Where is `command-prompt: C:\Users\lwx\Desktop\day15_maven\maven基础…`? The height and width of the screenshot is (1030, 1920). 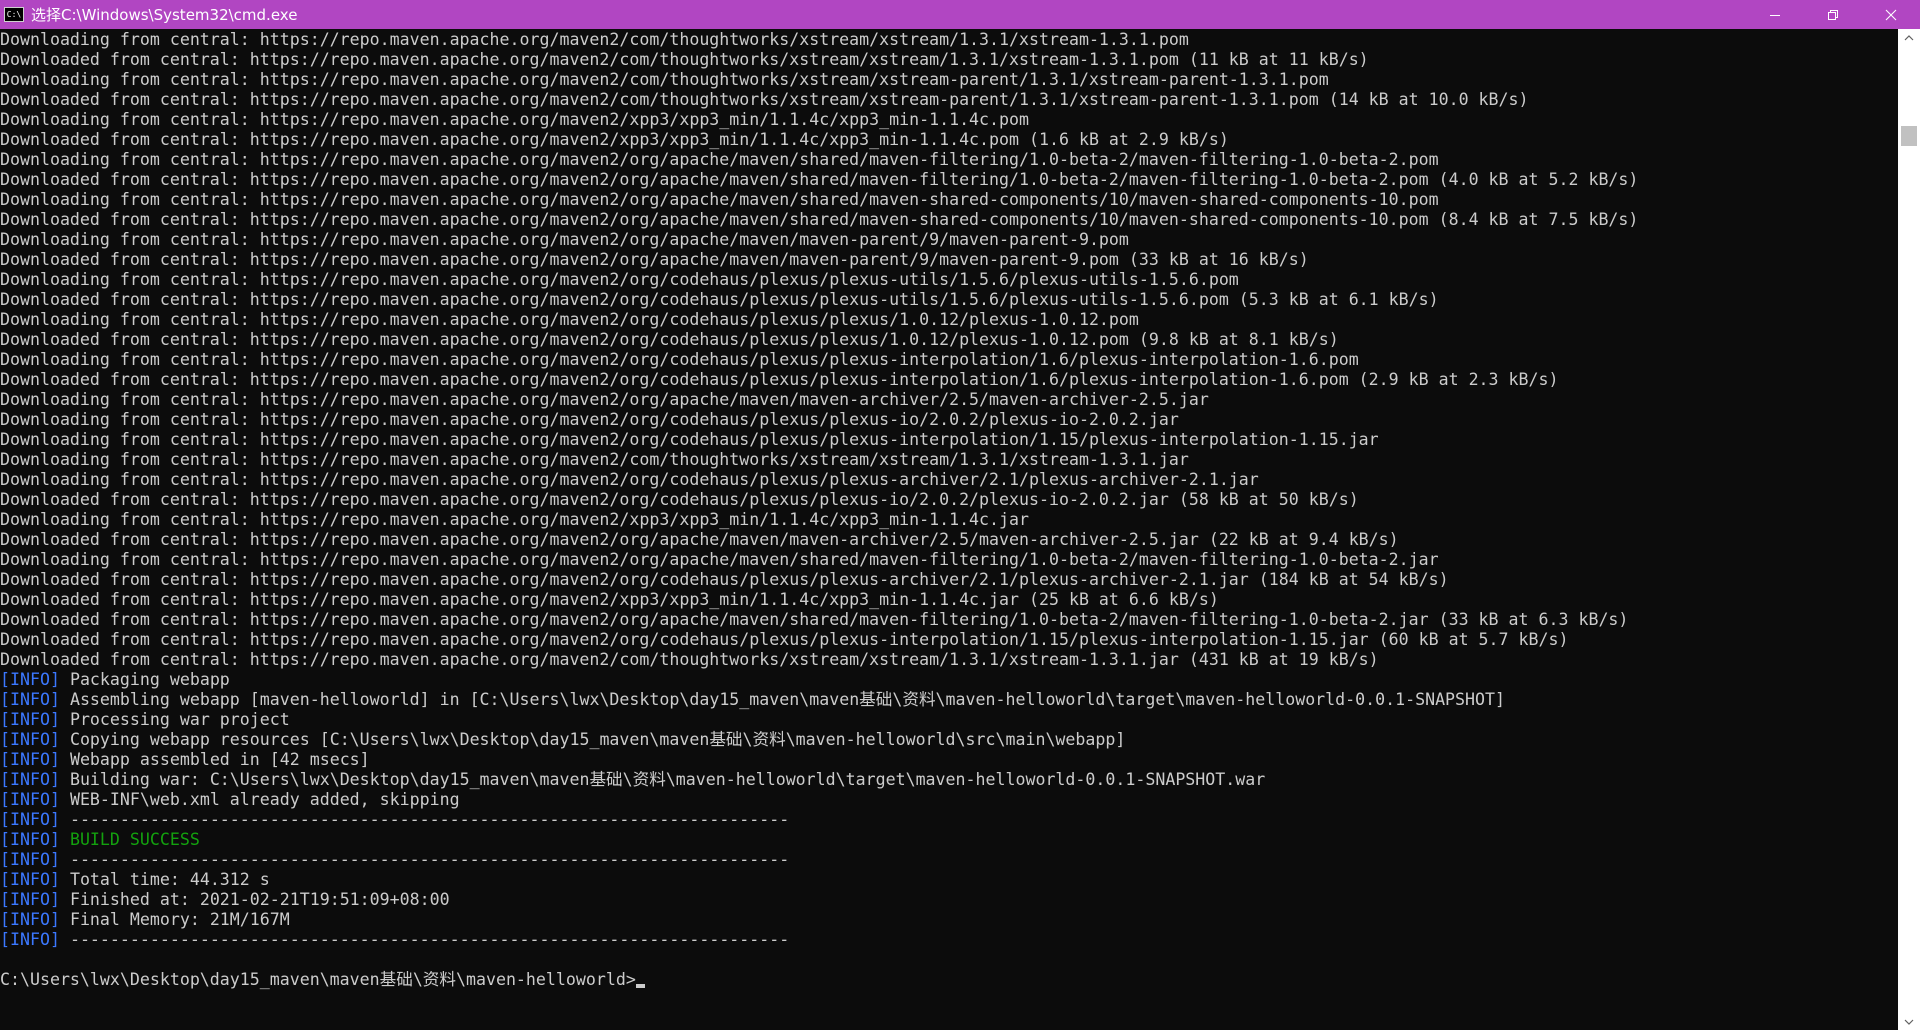
command-prompt: C:\Users\lwx\Desktop\day15_maven\maven基础… is located at coordinates (318, 979).